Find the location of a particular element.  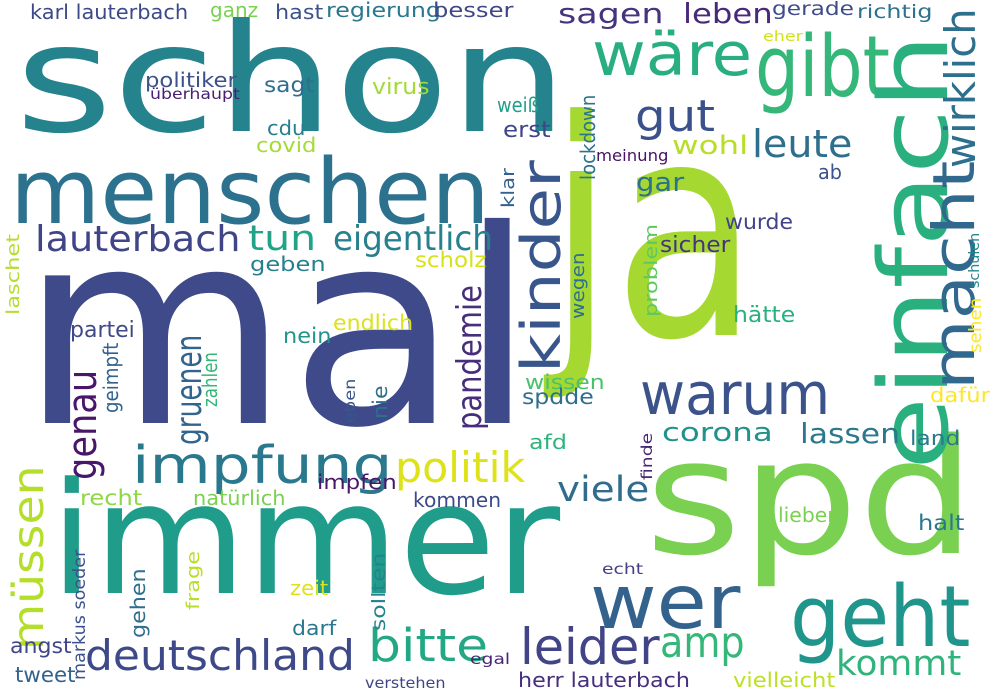

word-dafür: dafür is located at coordinates (960, 395).